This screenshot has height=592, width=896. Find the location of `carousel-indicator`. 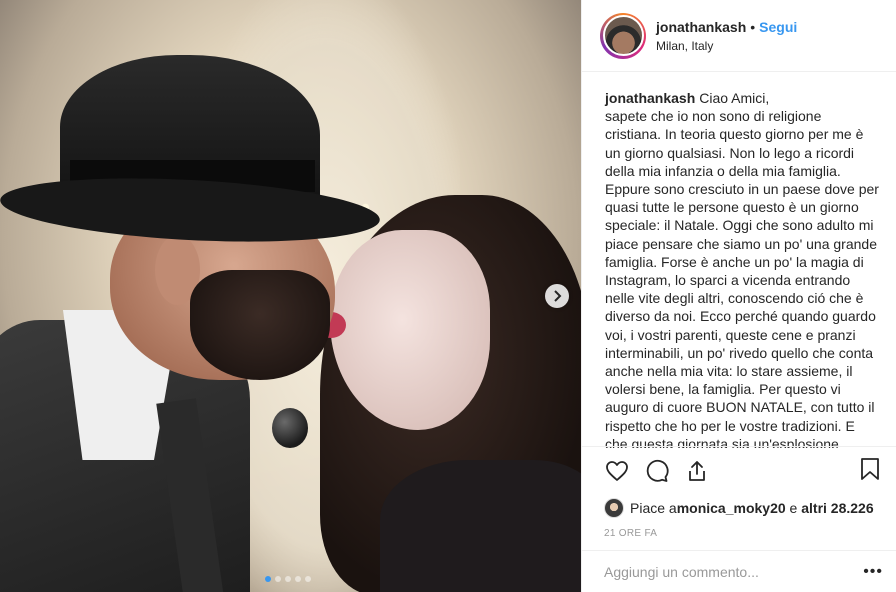

carousel-indicator is located at coordinates (288, 579).